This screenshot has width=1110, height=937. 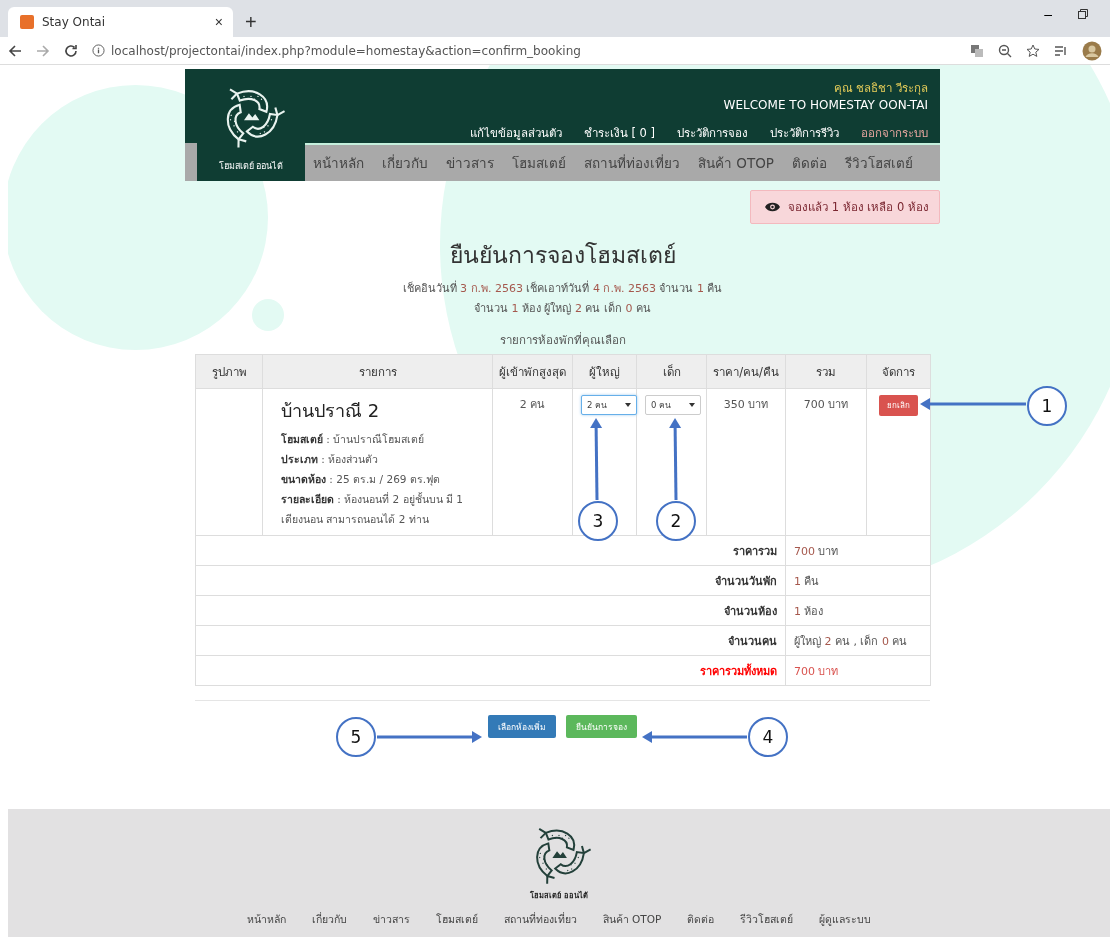 What do you see at coordinates (878, 163) in the screenshot?
I see `nav-link: รีวิวโฮสเตย์` at bounding box center [878, 163].